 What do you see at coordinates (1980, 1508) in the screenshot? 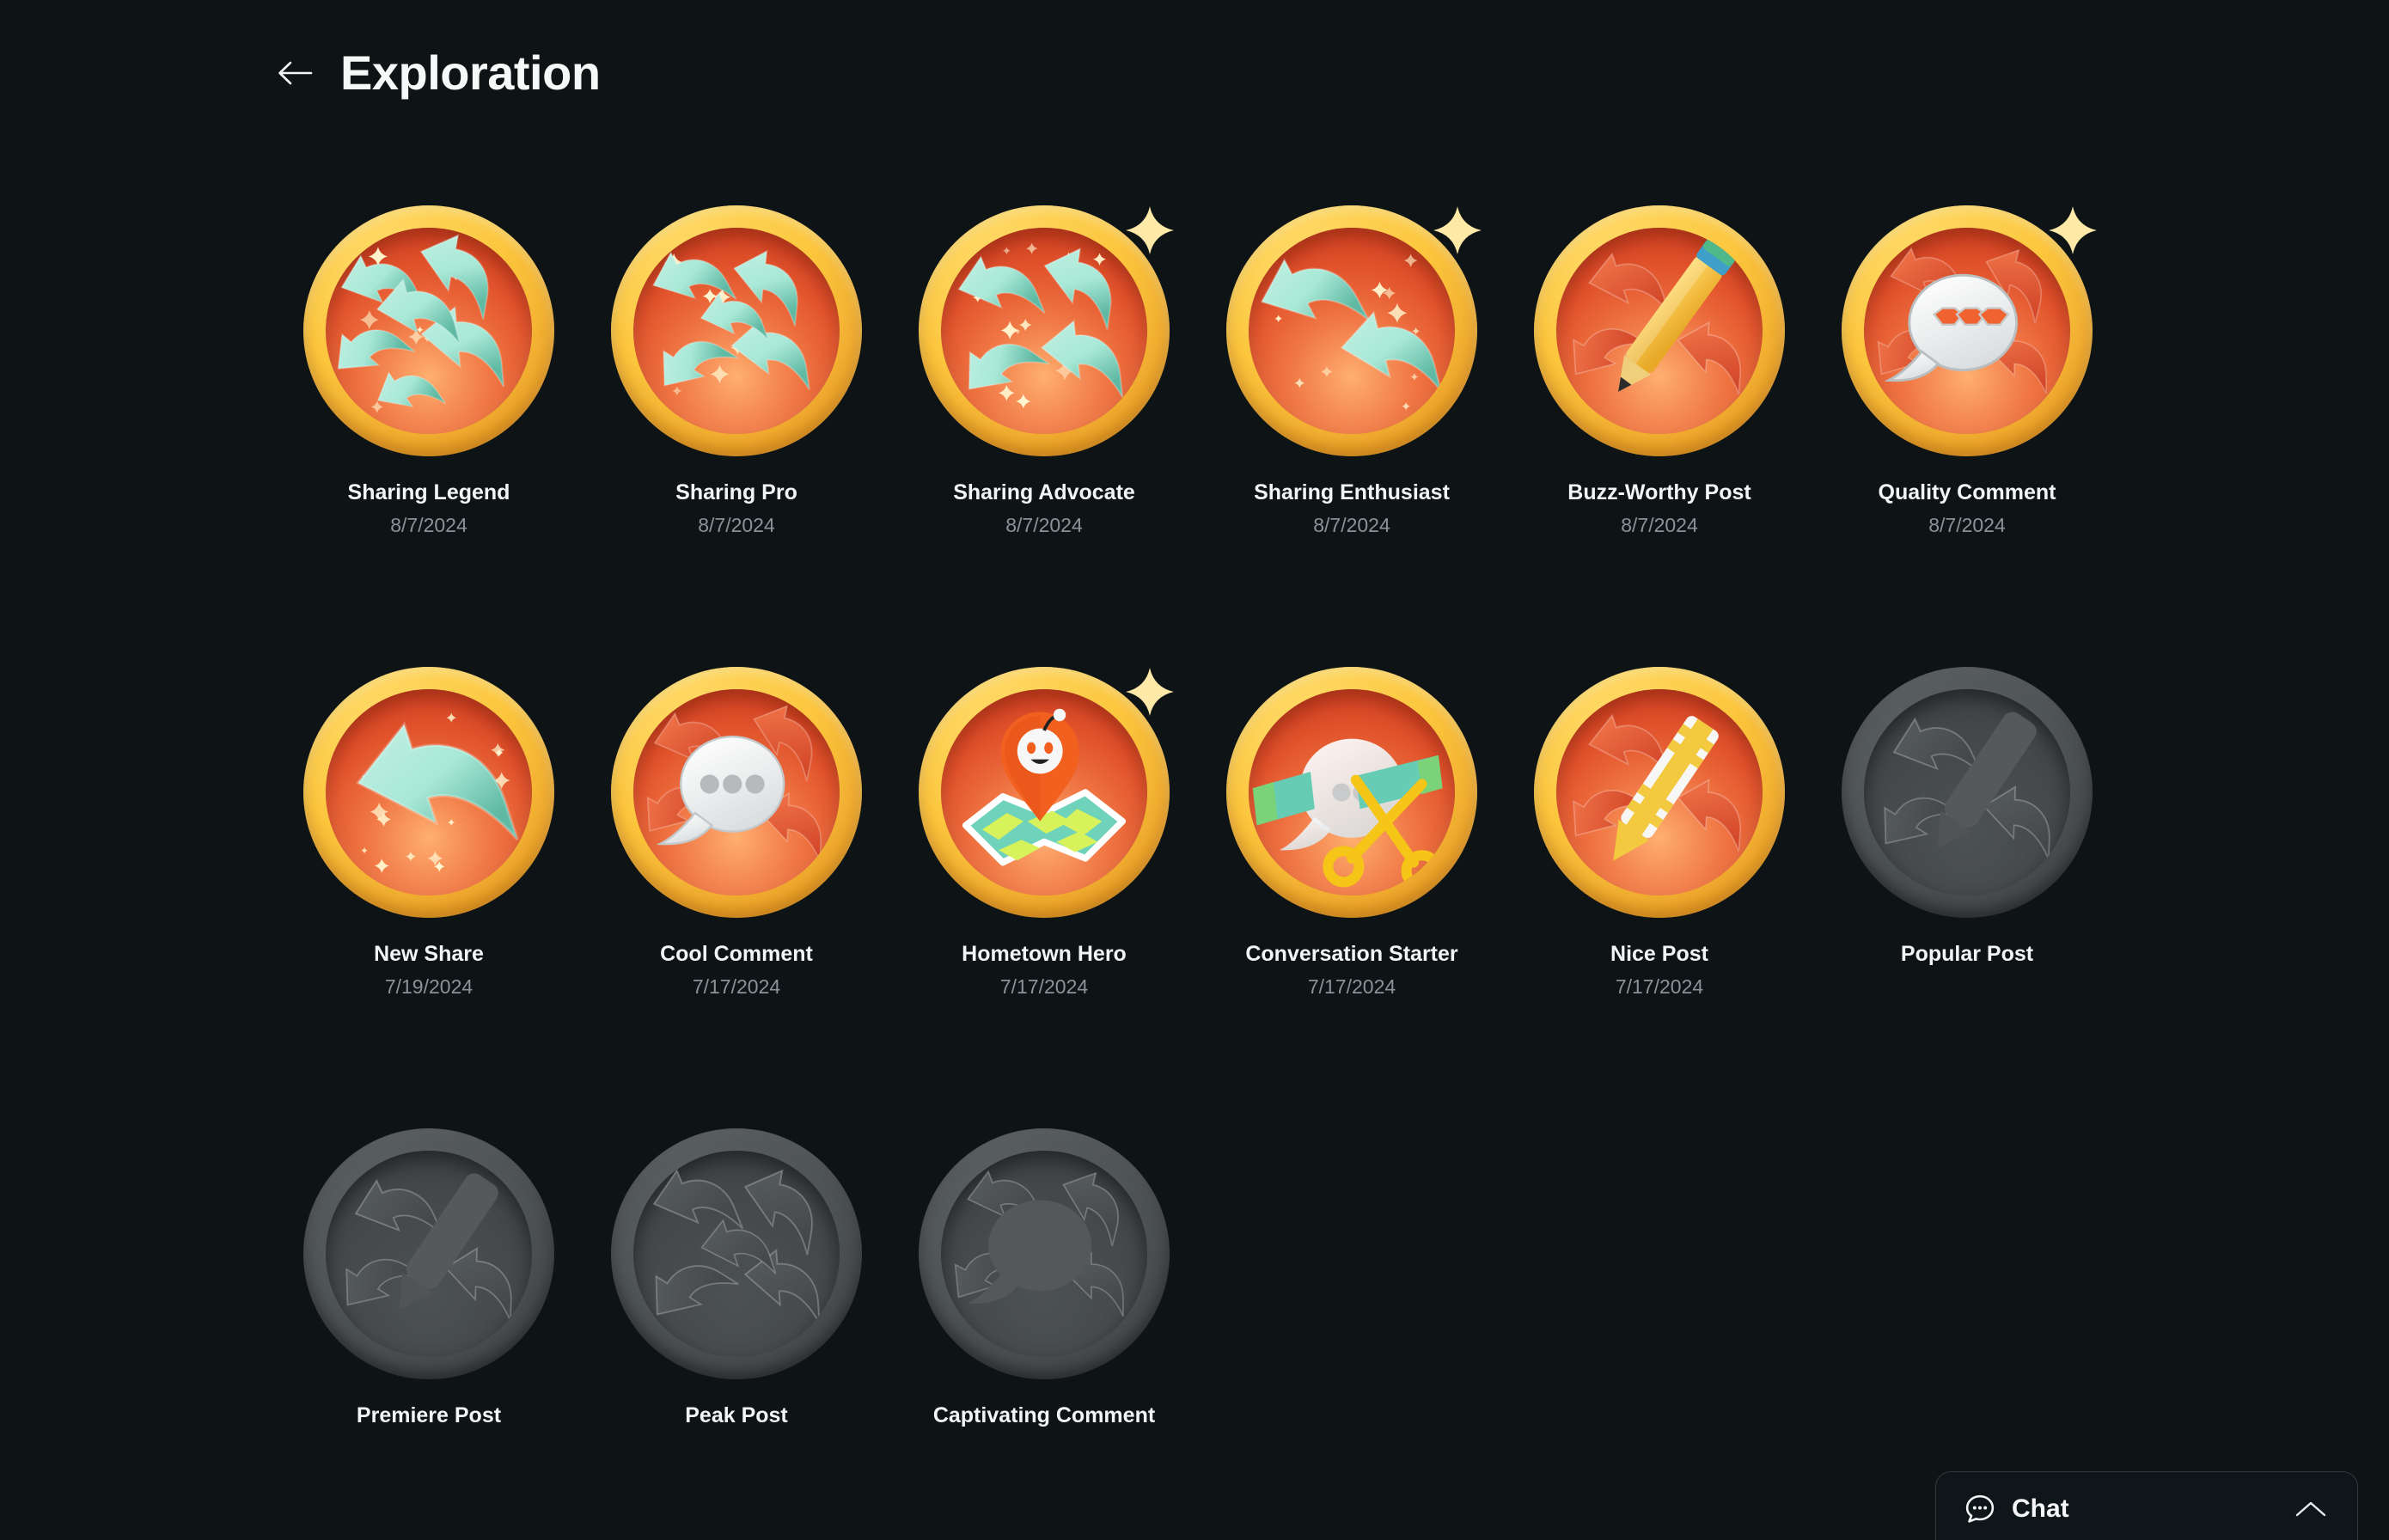
I see `chat-bubble-icon` at bounding box center [1980, 1508].